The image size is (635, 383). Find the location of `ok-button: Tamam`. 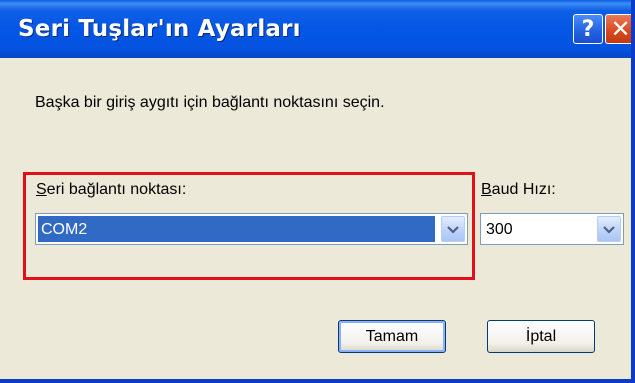

ok-button: Tamam is located at coordinates (392, 336).